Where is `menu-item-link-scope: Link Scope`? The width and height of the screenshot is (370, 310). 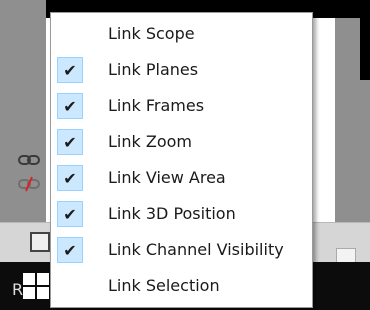
menu-item-link-scope: Link Scope is located at coordinates (181, 33).